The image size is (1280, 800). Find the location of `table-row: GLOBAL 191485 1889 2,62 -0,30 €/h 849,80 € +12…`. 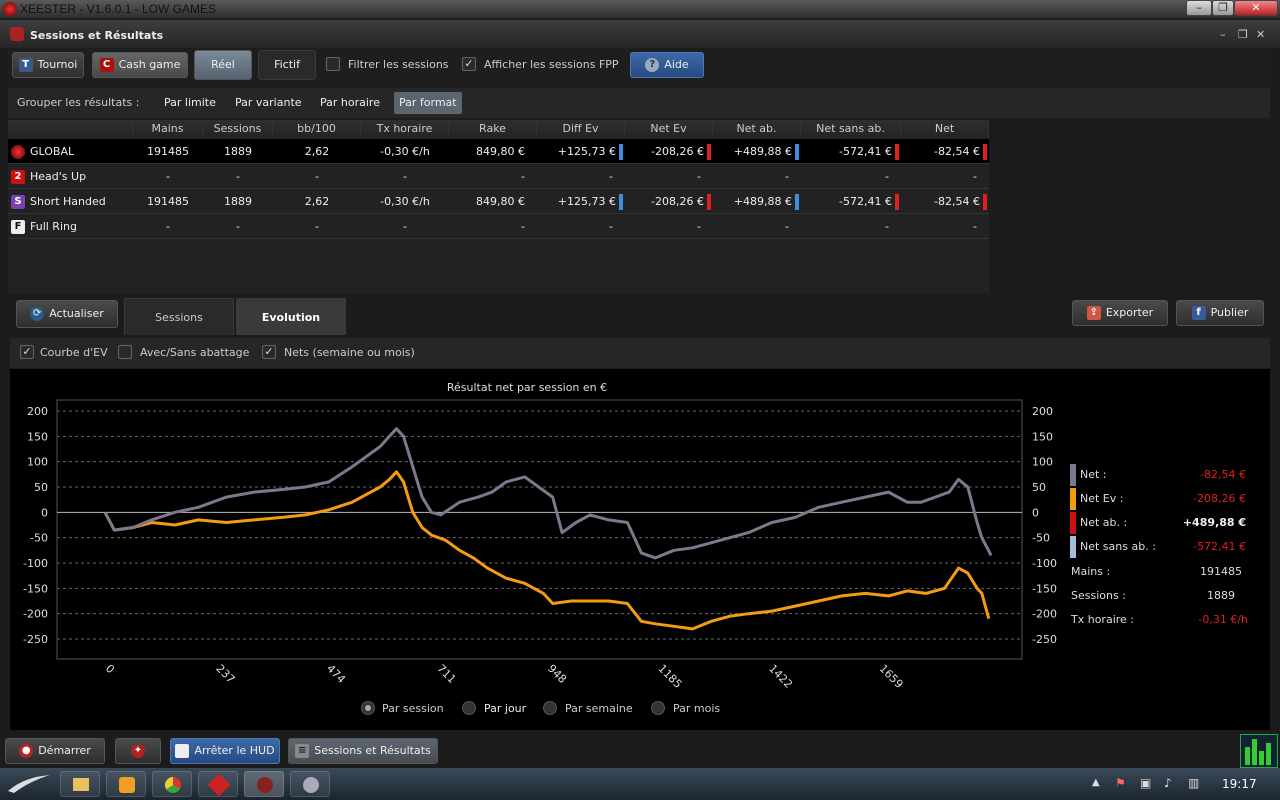

table-row: GLOBAL 191485 1889 2,62 -0,30 €/h 849,80 € +12… is located at coordinates (498, 151).